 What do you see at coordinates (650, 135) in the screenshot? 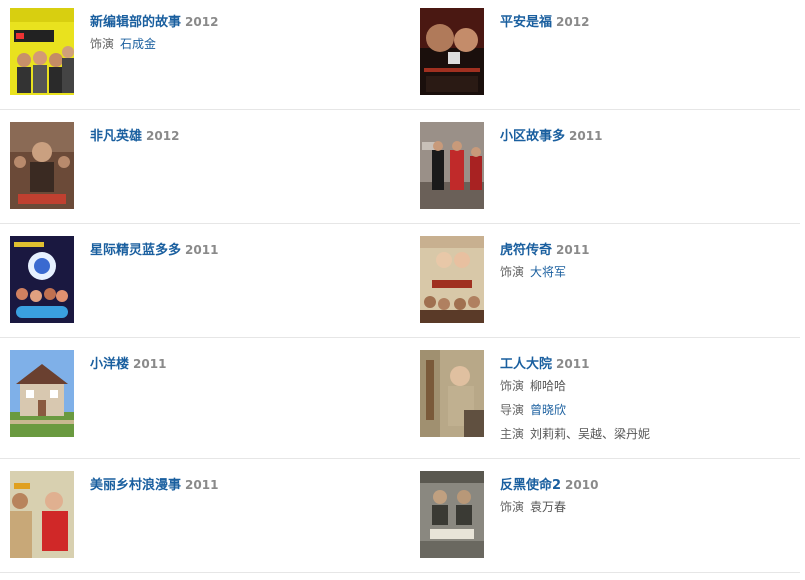
I see `item-info: 小区故事多 2011` at bounding box center [650, 135].